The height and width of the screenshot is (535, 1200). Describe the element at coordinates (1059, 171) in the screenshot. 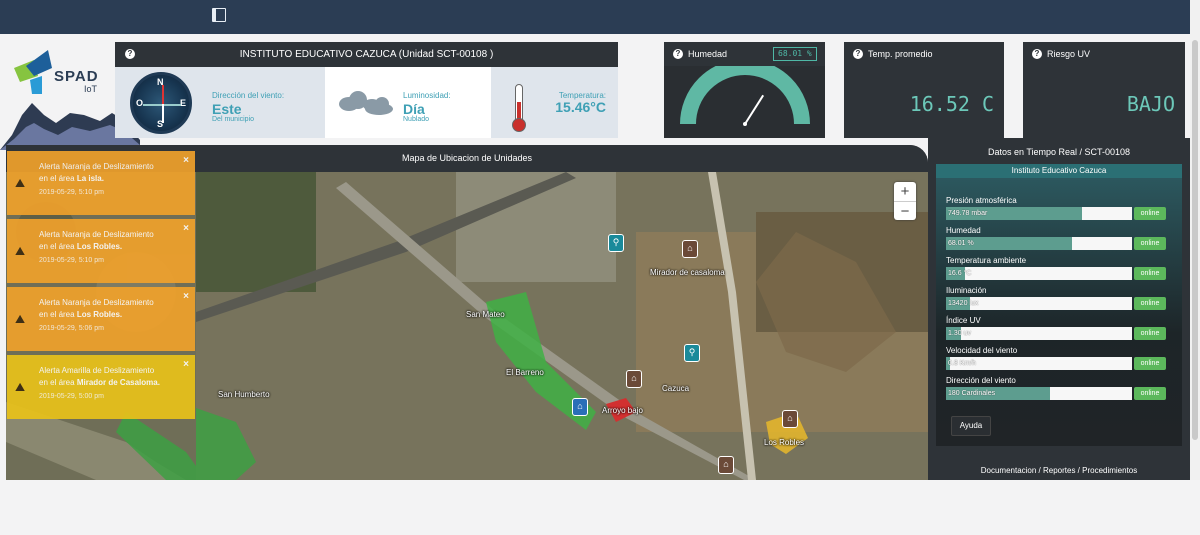

I see `realtime-subtitle: Instituto Educativo Cazuca` at that location.